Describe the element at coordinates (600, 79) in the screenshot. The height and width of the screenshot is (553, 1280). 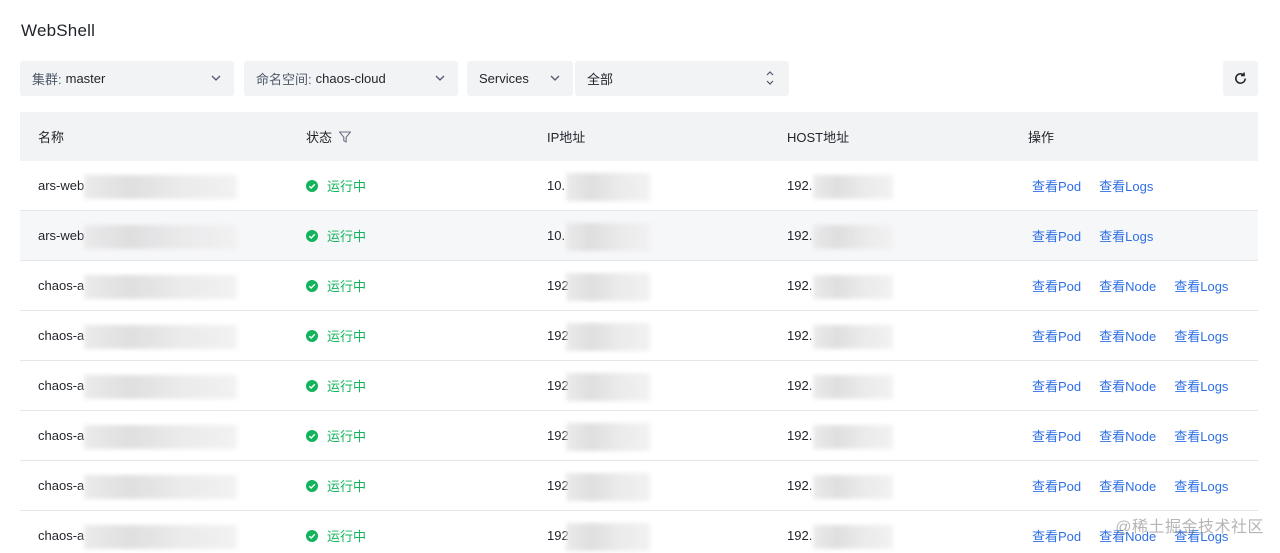
I see `scope-select-value: 全部` at that location.